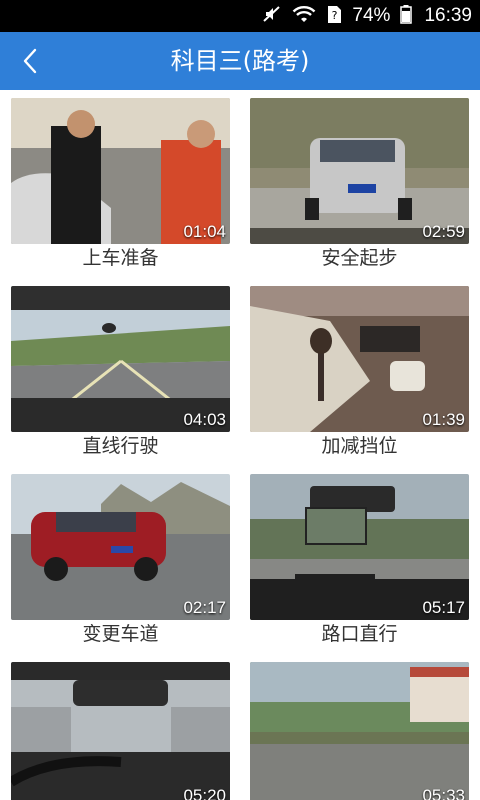 The height and width of the screenshot is (800, 480). Describe the element at coordinates (120, 446) in the screenshot. I see `video-title: 直线行驶` at that location.